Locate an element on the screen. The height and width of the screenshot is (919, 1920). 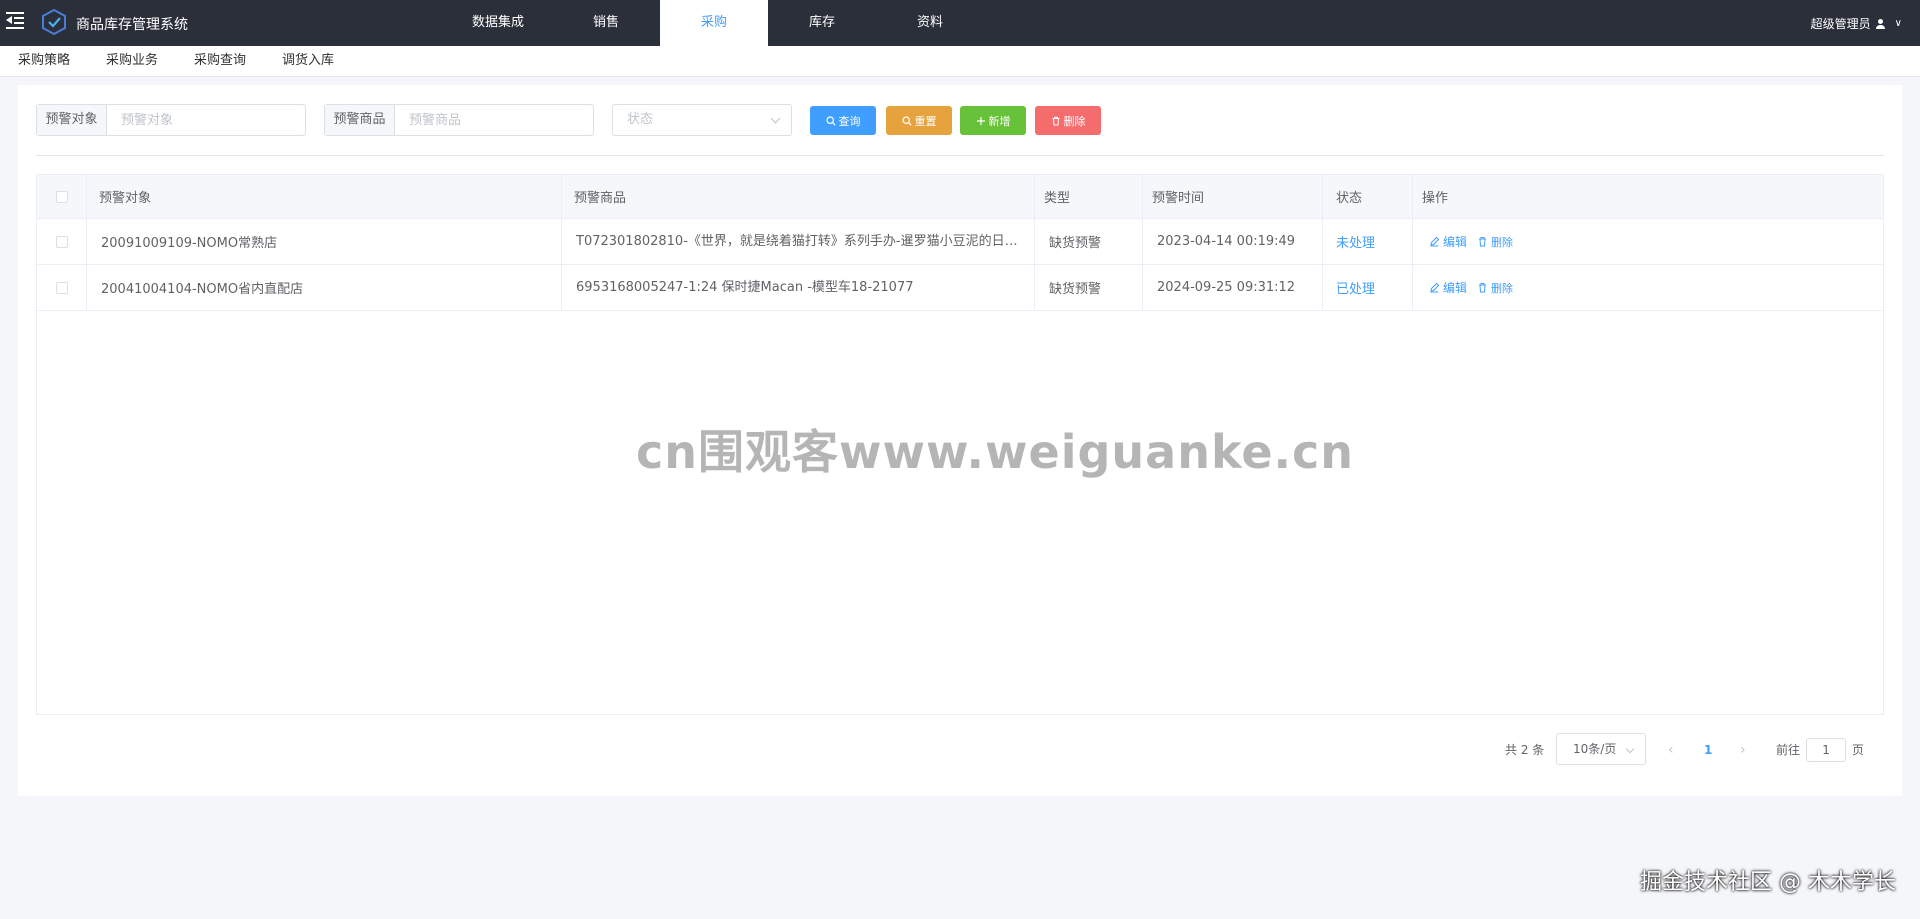
delete-button: 删除 is located at coordinates (1068, 120).